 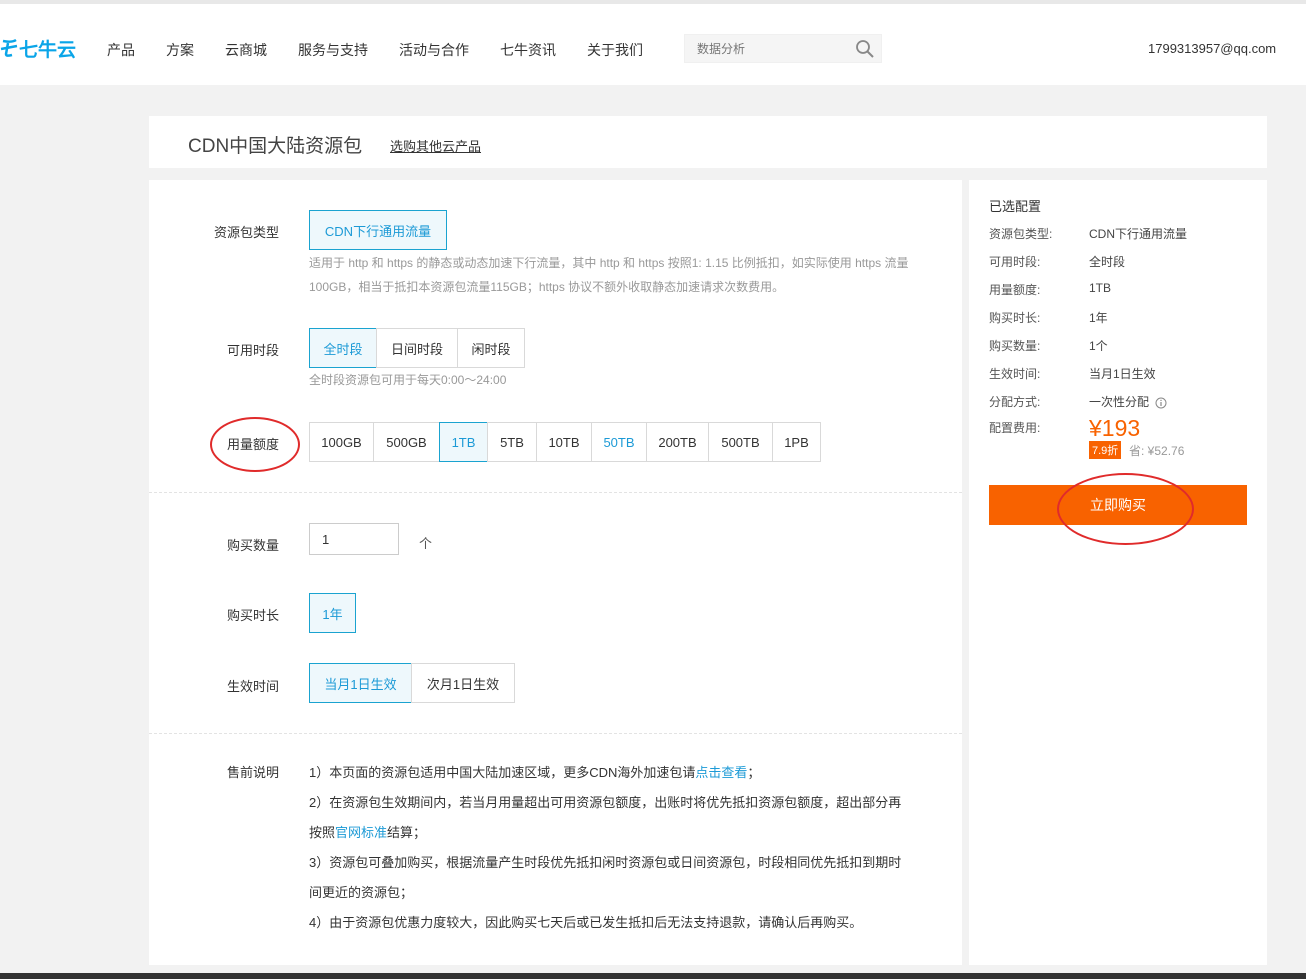 What do you see at coordinates (121, 50) in the screenshot?
I see `nav-products: 产品` at bounding box center [121, 50].